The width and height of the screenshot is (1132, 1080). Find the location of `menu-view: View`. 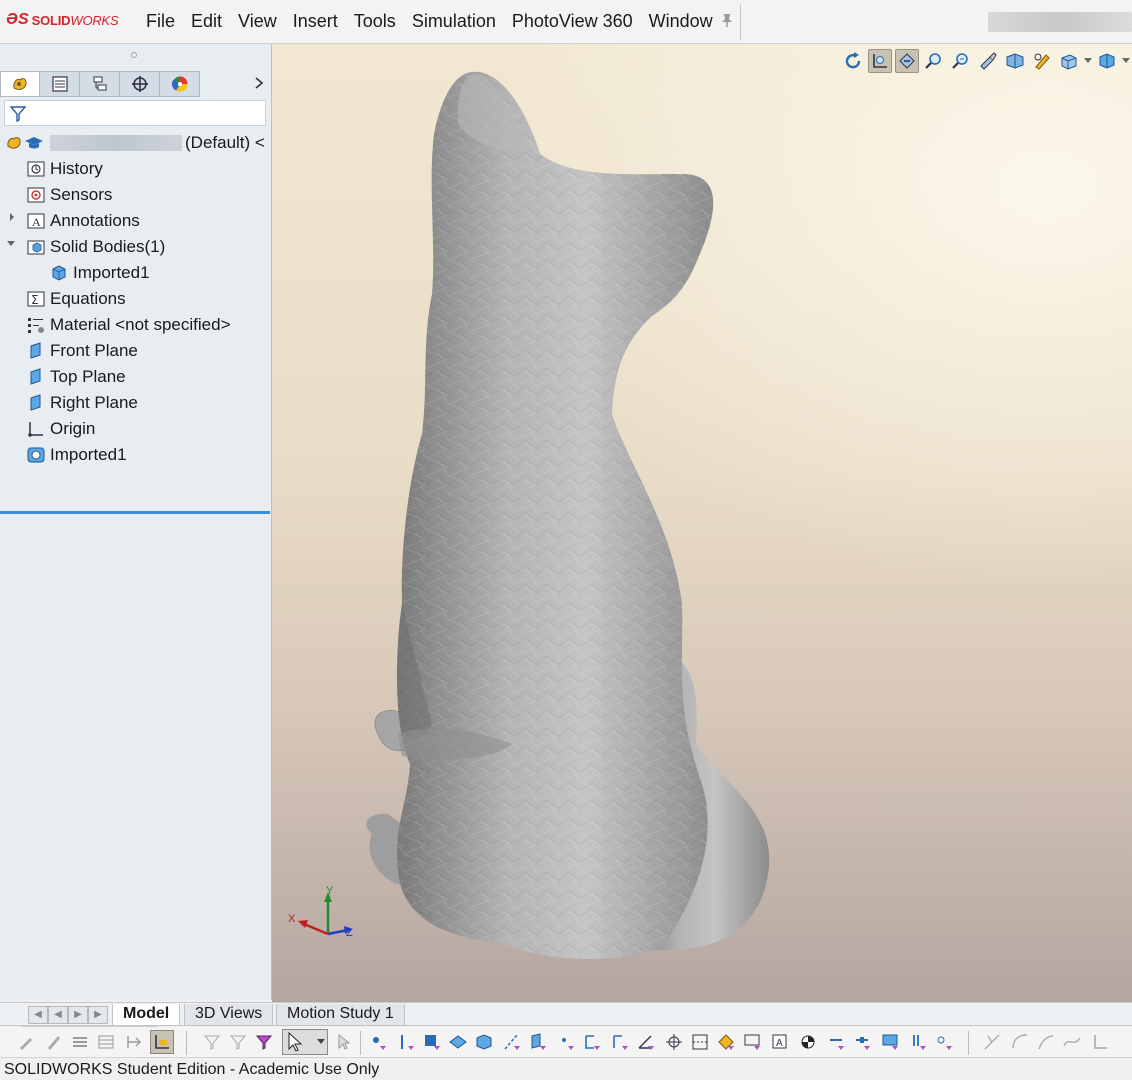

menu-view: View is located at coordinates (257, 21).